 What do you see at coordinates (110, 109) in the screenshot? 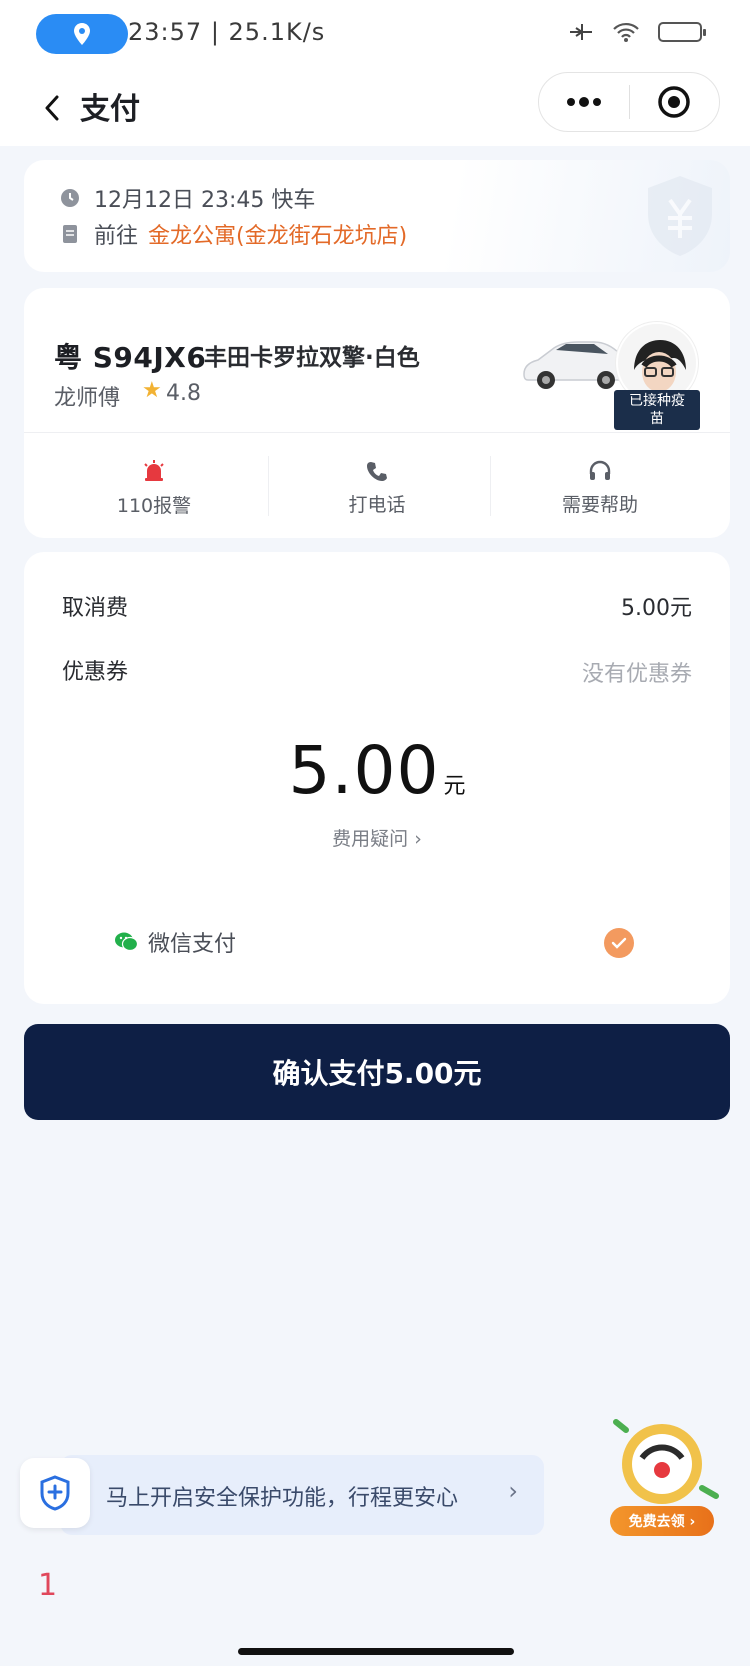
I see `page-title: 支付` at bounding box center [110, 109].